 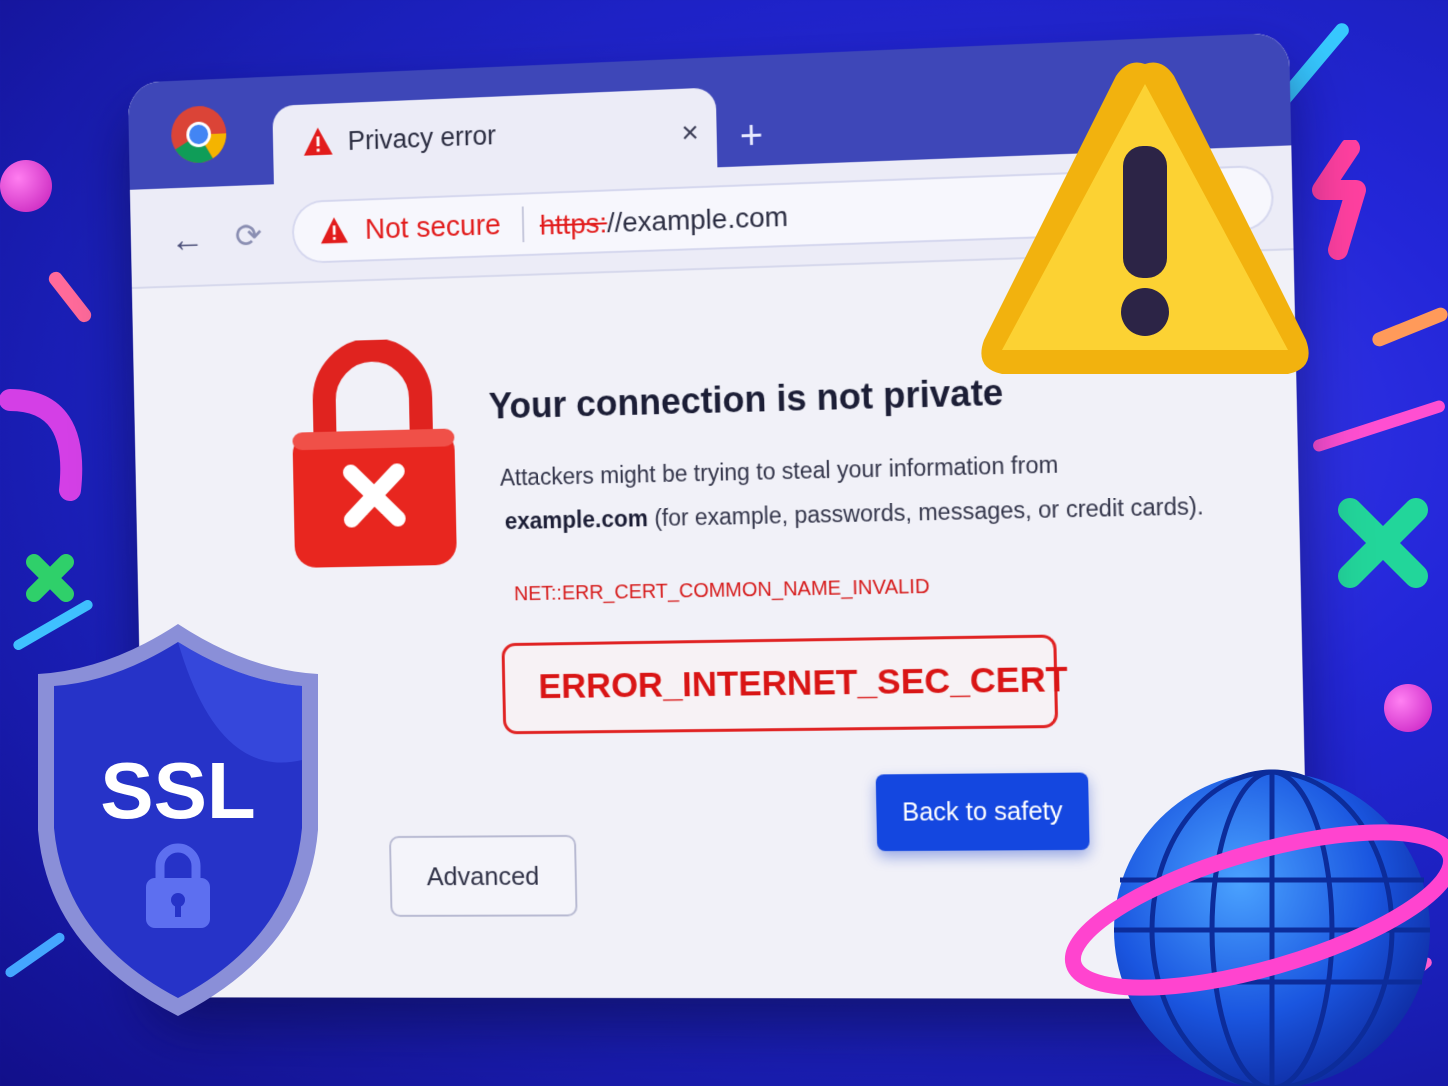 I want to click on error-banner: ERROR_INTERNET_SEC_CERT, so click(x=784, y=684).